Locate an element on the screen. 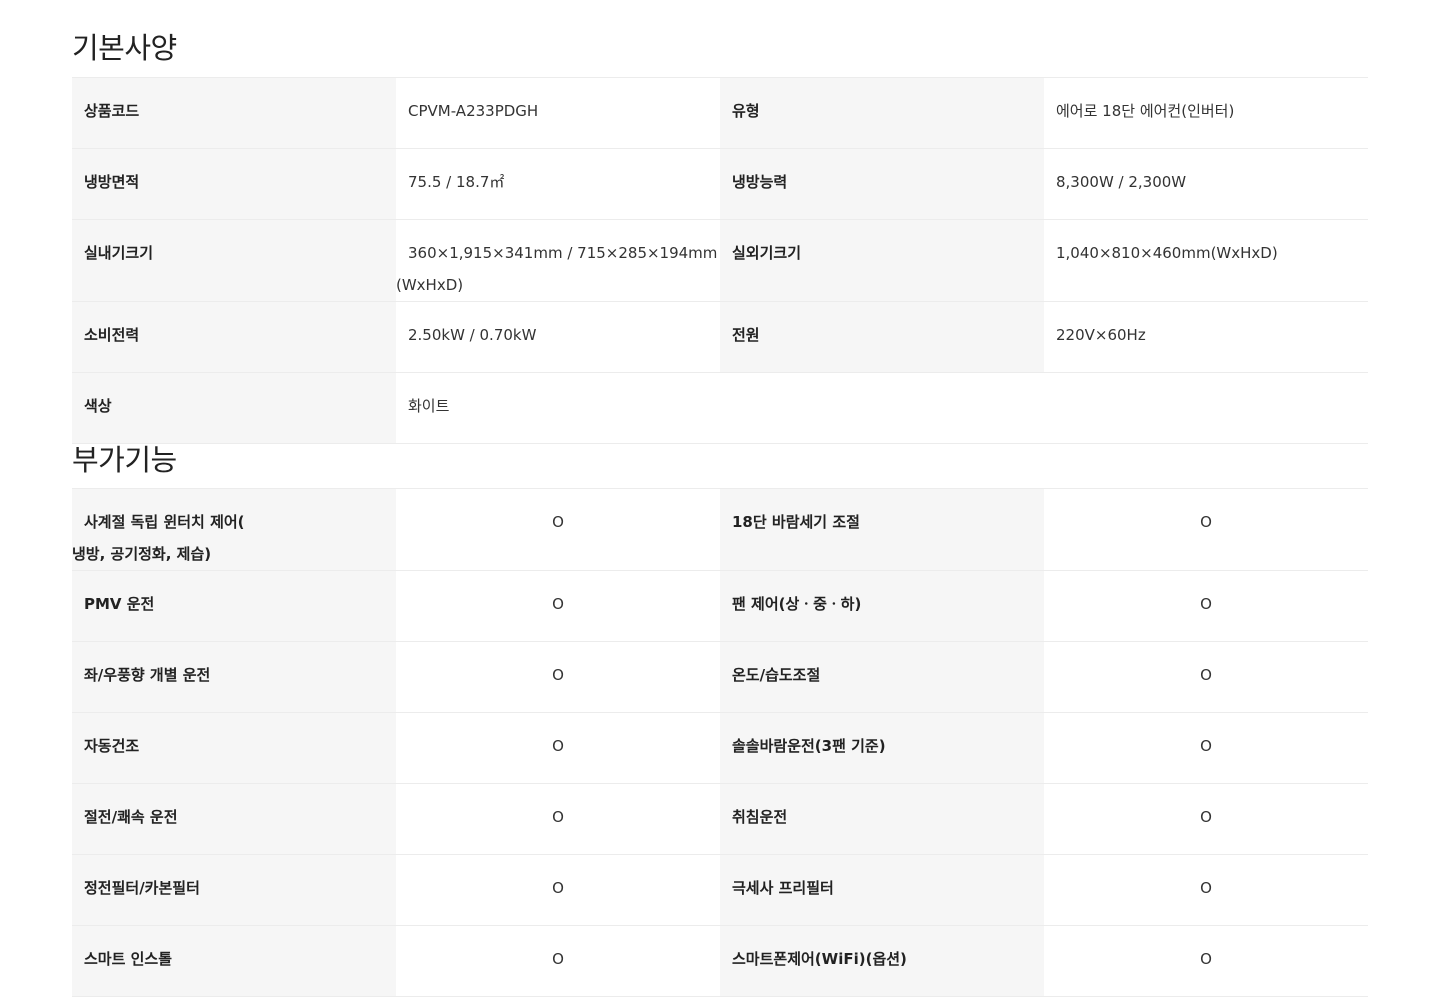 Image resolution: width=1440 pixels, height=997 pixels. table-row: PMV 운전 O 팬 제어(상ㆍ중ㆍ하) O is located at coordinates (720, 606).